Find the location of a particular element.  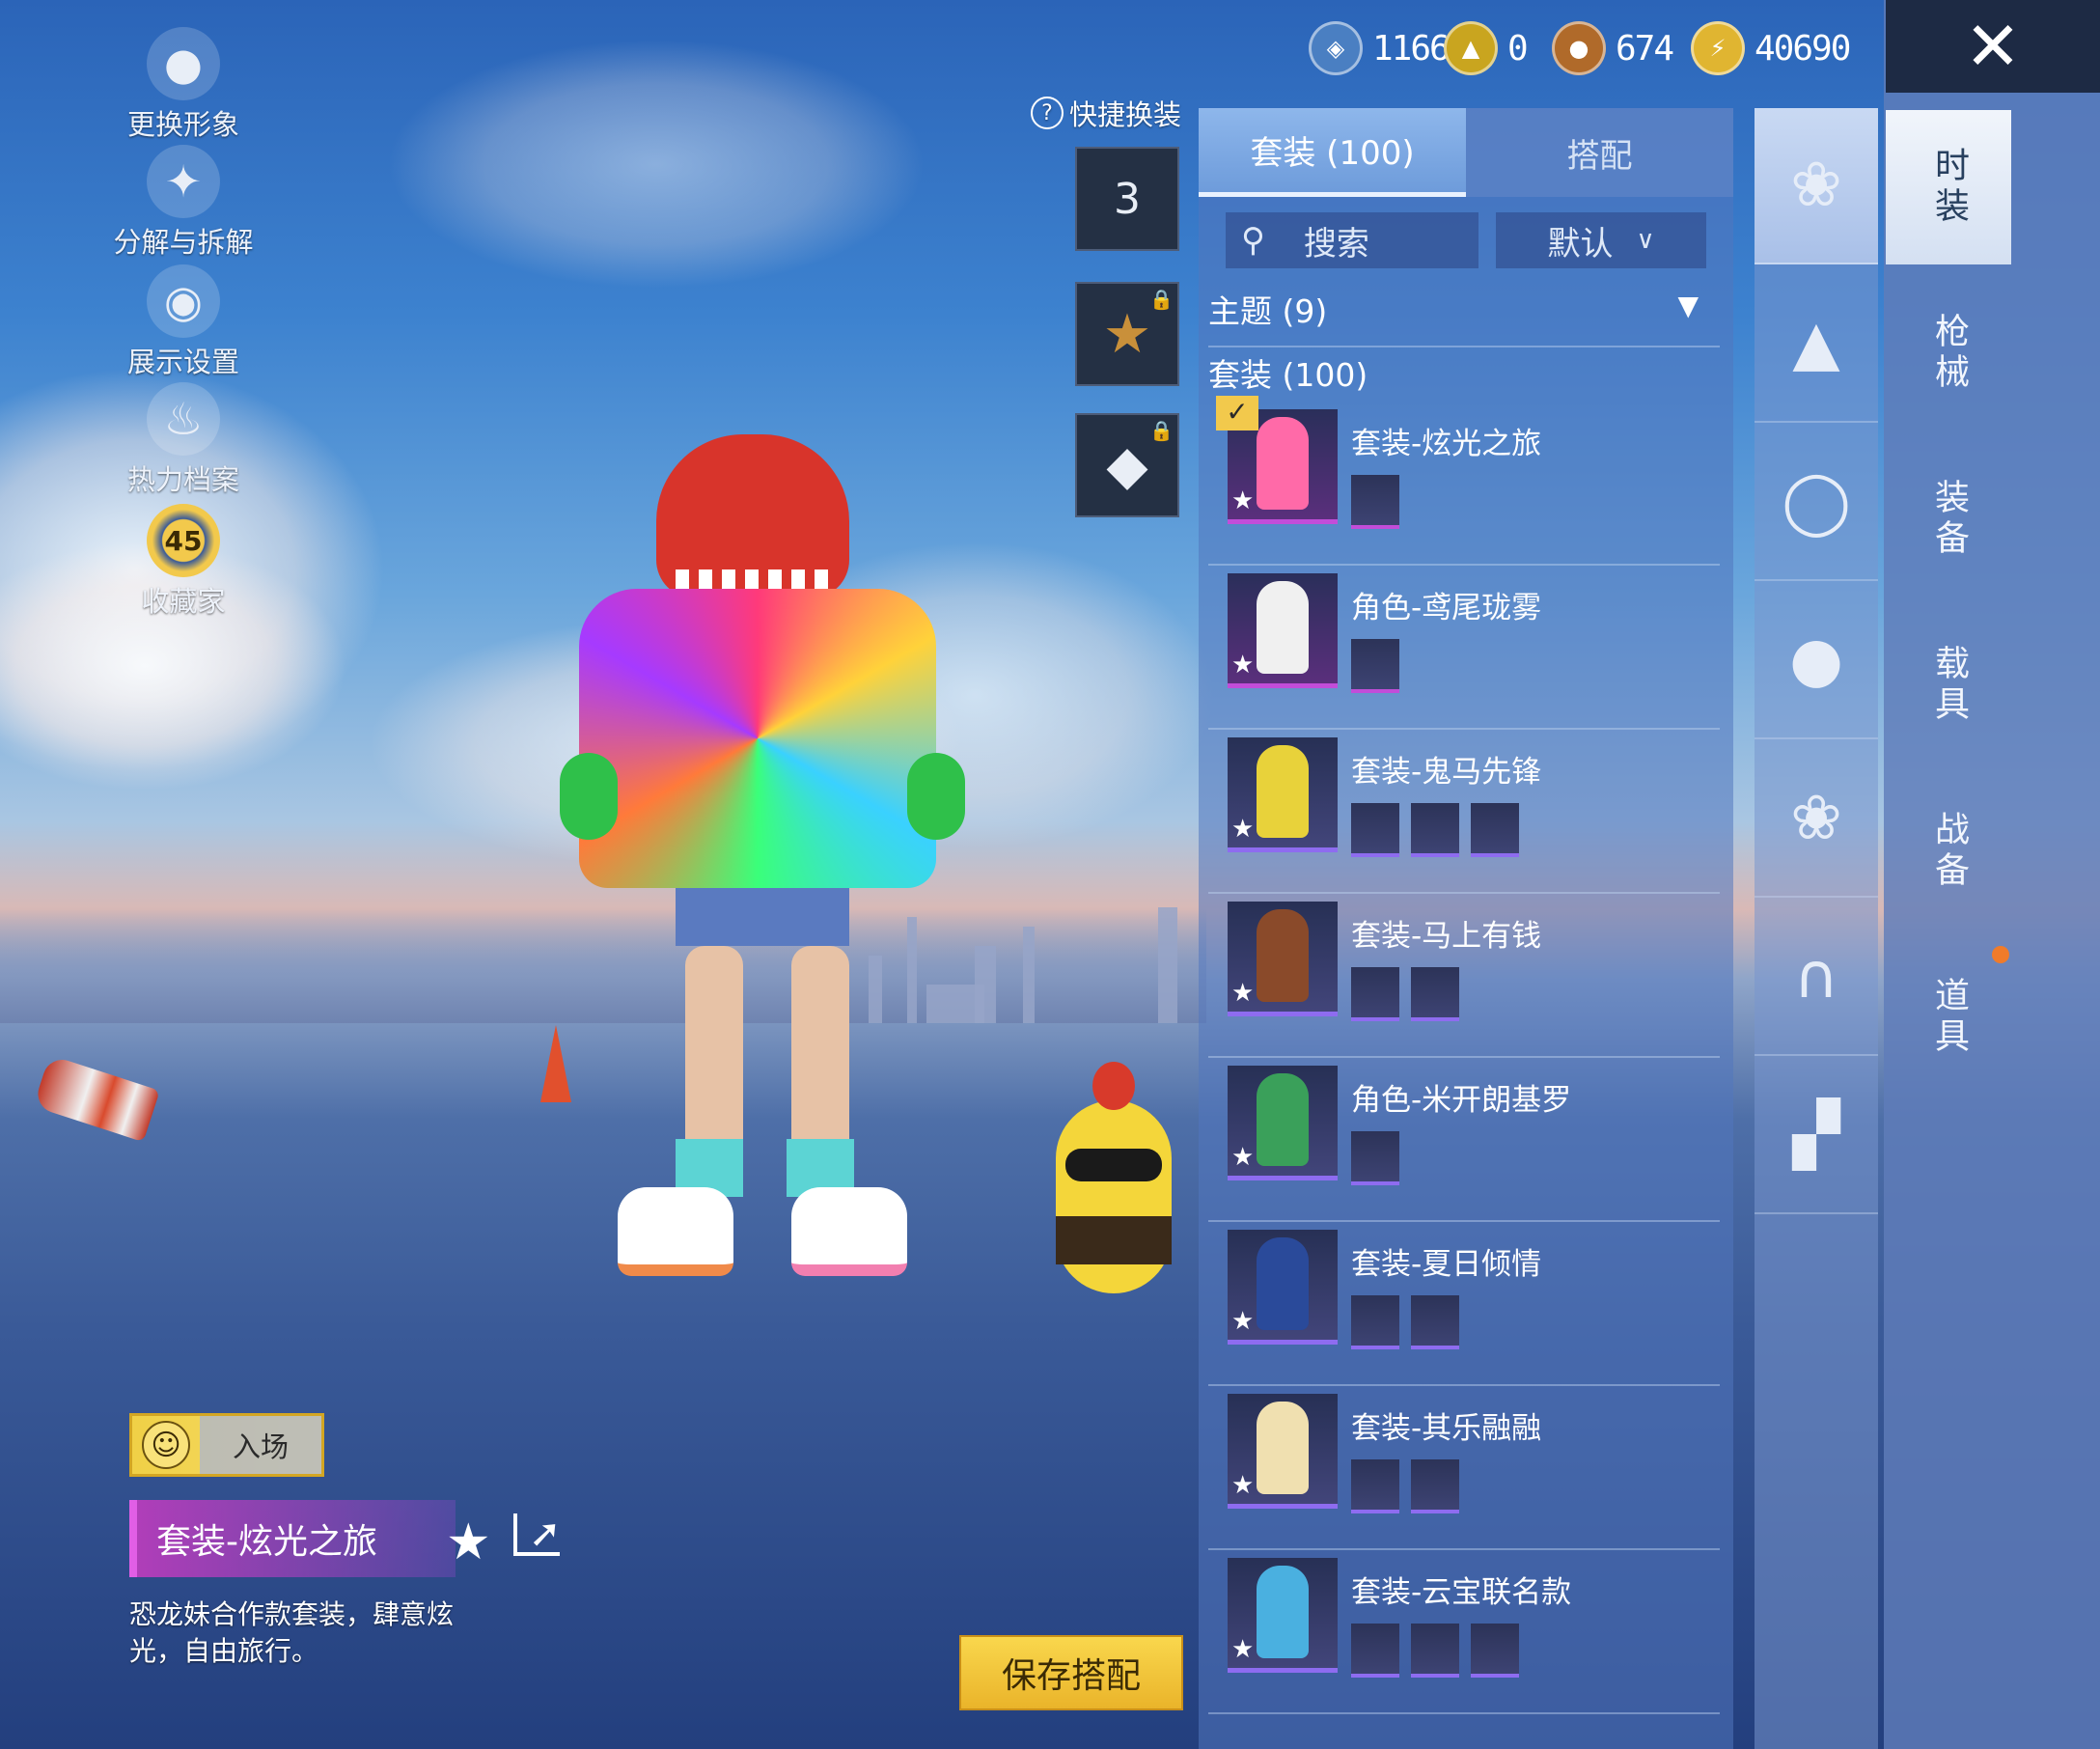

help-icon: ? is located at coordinates (1047, 113).